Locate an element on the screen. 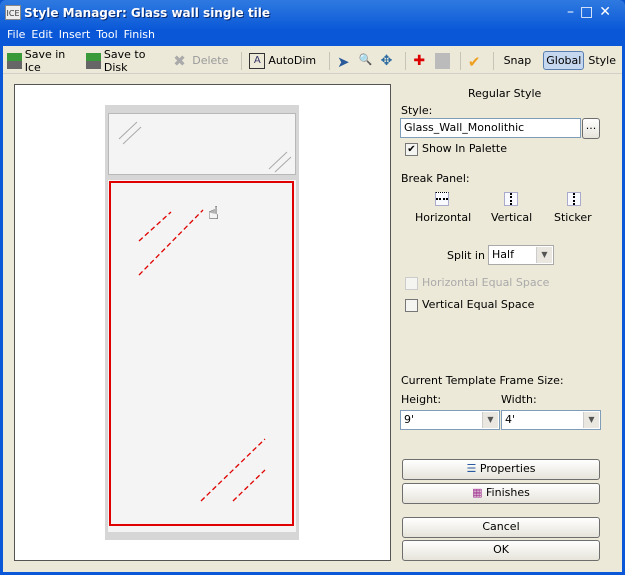 The width and height of the screenshot is (625, 575). break-panel-label: Break Panel: is located at coordinates (435, 178).